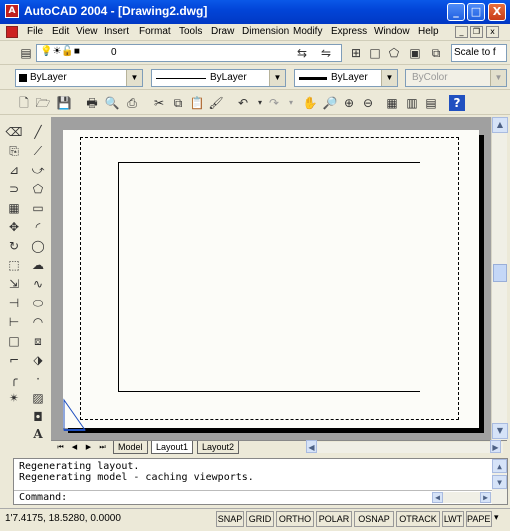 The width and height of the screenshot is (510, 531). Describe the element at coordinates (404, 446) in the screenshot. I see `horizontal-scrollbar: ◀ ▶` at that location.